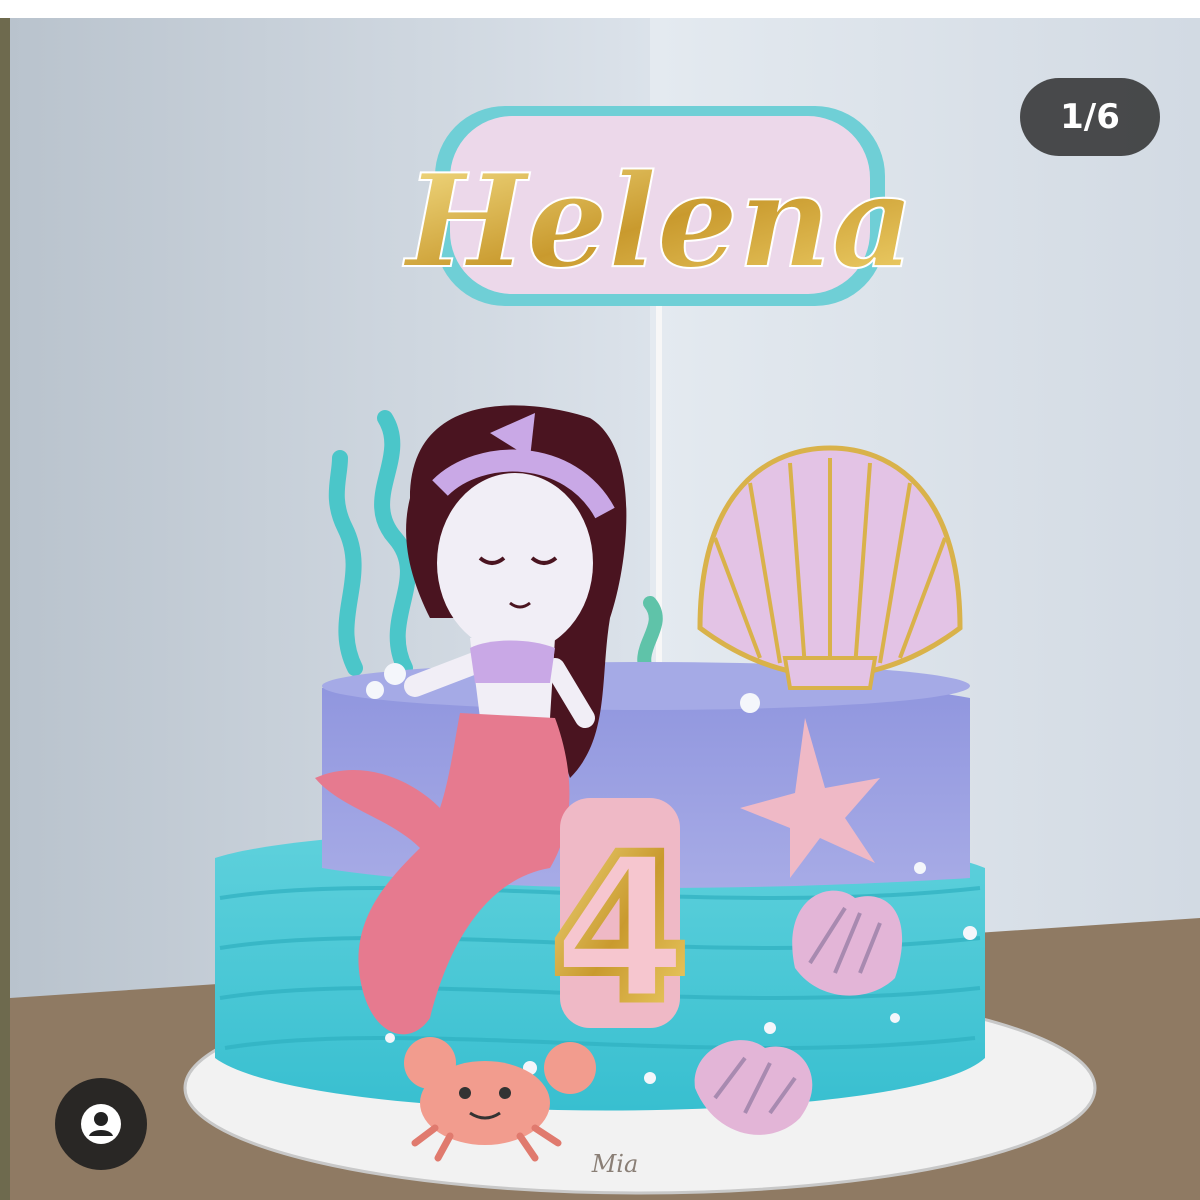 Image resolution: width=1200 pixels, height=1200 pixels. Describe the element at coordinates (600, 9) in the screenshot. I see `viewer-top-strip` at that location.